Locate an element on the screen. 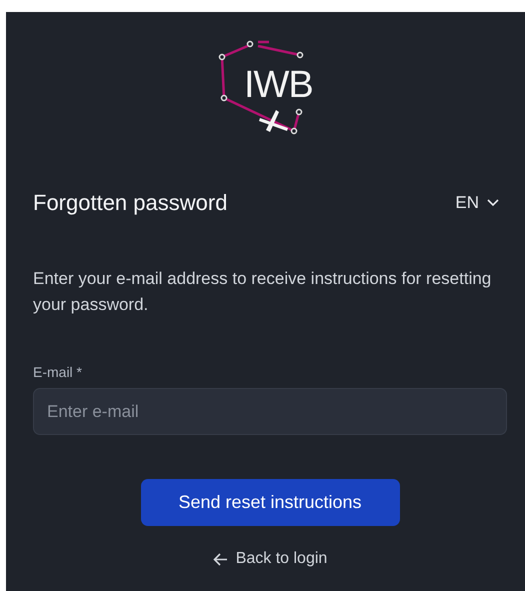 The height and width of the screenshot is (591, 525). logo-text: IWB is located at coordinates (278, 85).